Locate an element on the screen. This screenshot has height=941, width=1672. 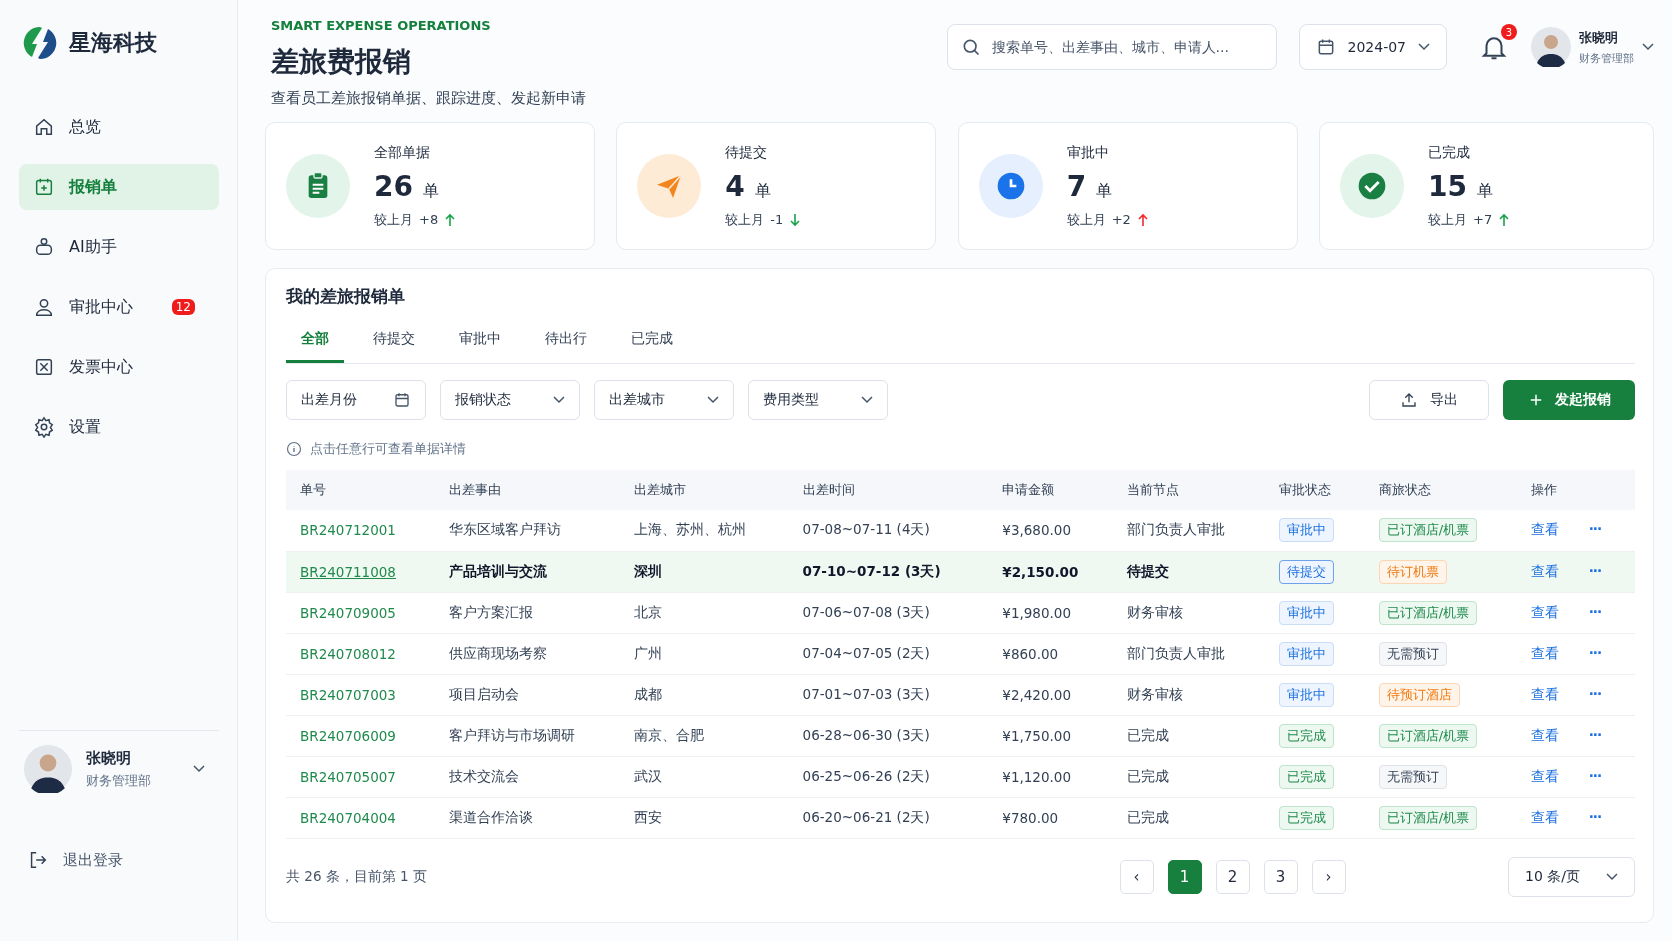
table-cell: 产品培训与交流 is located at coordinates (498, 570).